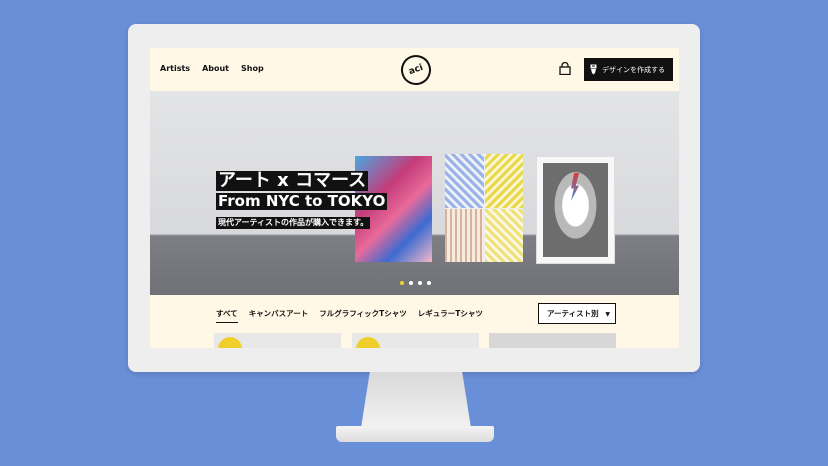 Image resolution: width=828 pixels, height=466 pixels. Describe the element at coordinates (607, 314) in the screenshot. I see `chevron-down-icon: ▼` at that location.